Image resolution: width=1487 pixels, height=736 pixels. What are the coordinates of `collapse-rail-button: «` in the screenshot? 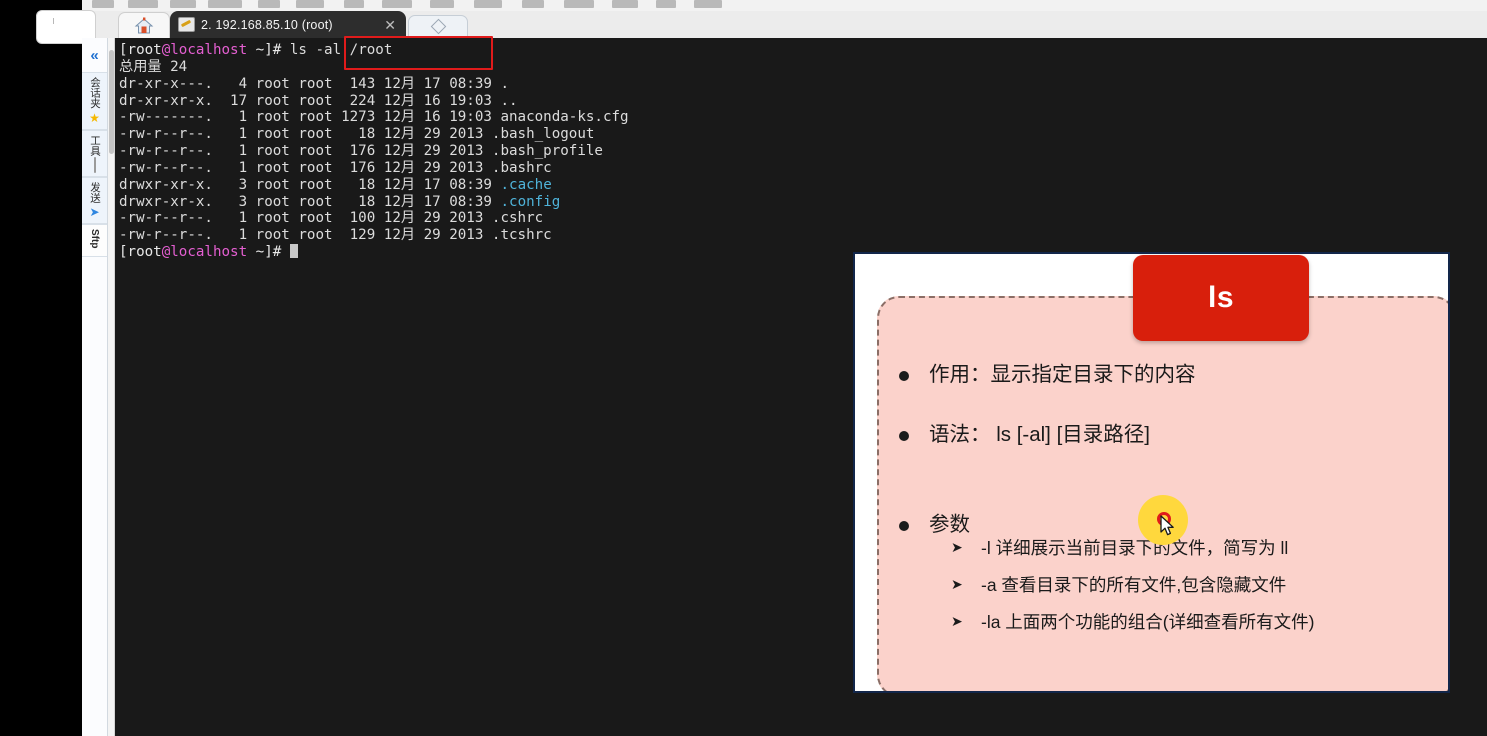 It's located at (94, 55).